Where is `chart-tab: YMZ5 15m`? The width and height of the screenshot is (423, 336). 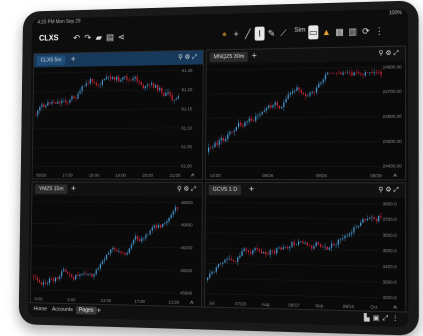 chart-tab: YMZ5 15m is located at coordinates (51, 189).